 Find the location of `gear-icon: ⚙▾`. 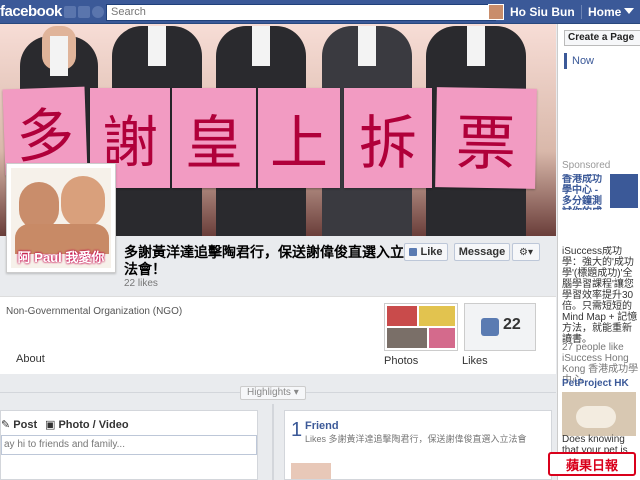

gear-icon: ⚙▾ is located at coordinates (526, 252).